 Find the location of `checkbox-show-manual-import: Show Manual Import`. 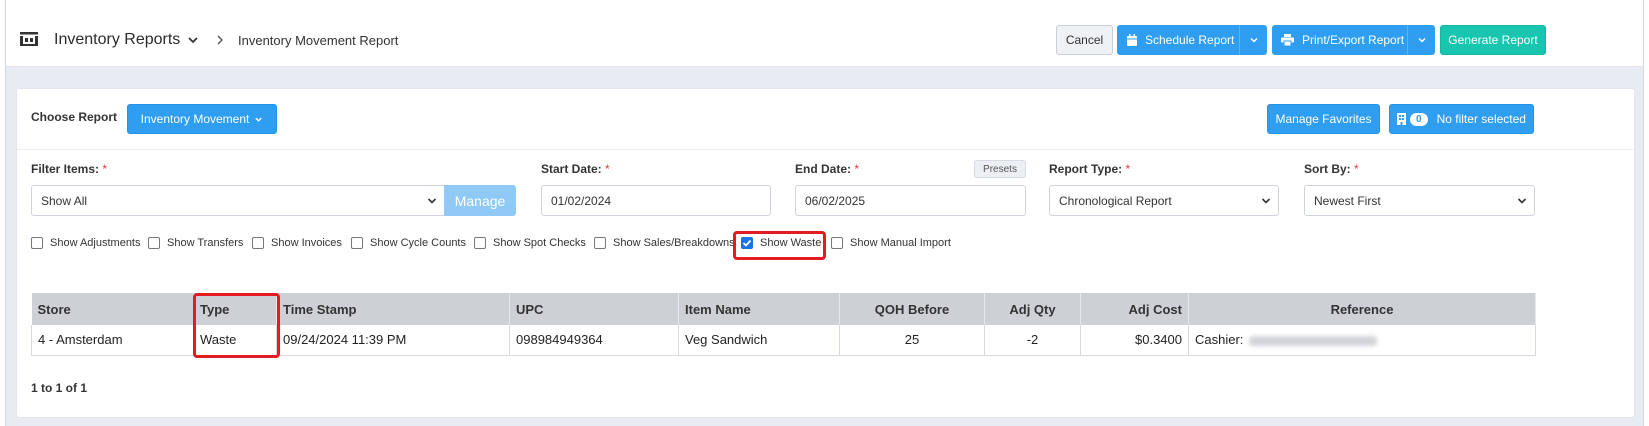

checkbox-show-manual-import: Show Manual Import is located at coordinates (891, 243).